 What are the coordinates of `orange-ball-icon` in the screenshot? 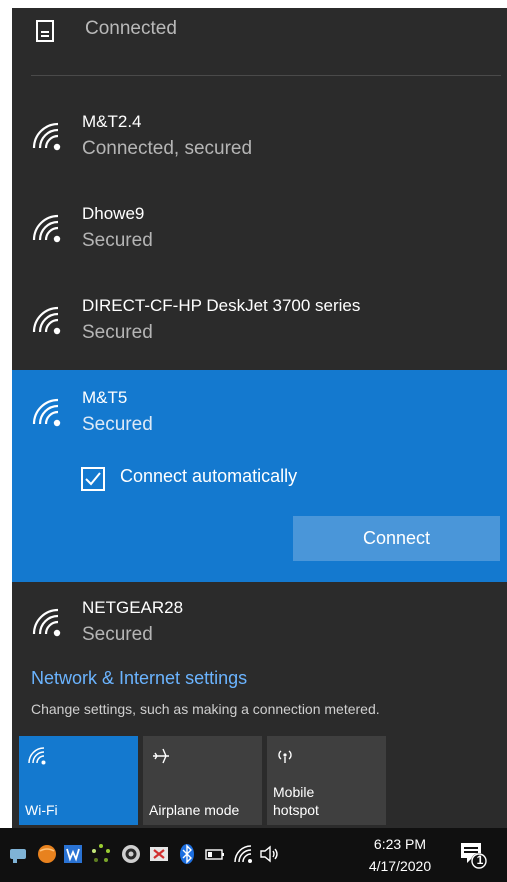 It's located at (47, 854).